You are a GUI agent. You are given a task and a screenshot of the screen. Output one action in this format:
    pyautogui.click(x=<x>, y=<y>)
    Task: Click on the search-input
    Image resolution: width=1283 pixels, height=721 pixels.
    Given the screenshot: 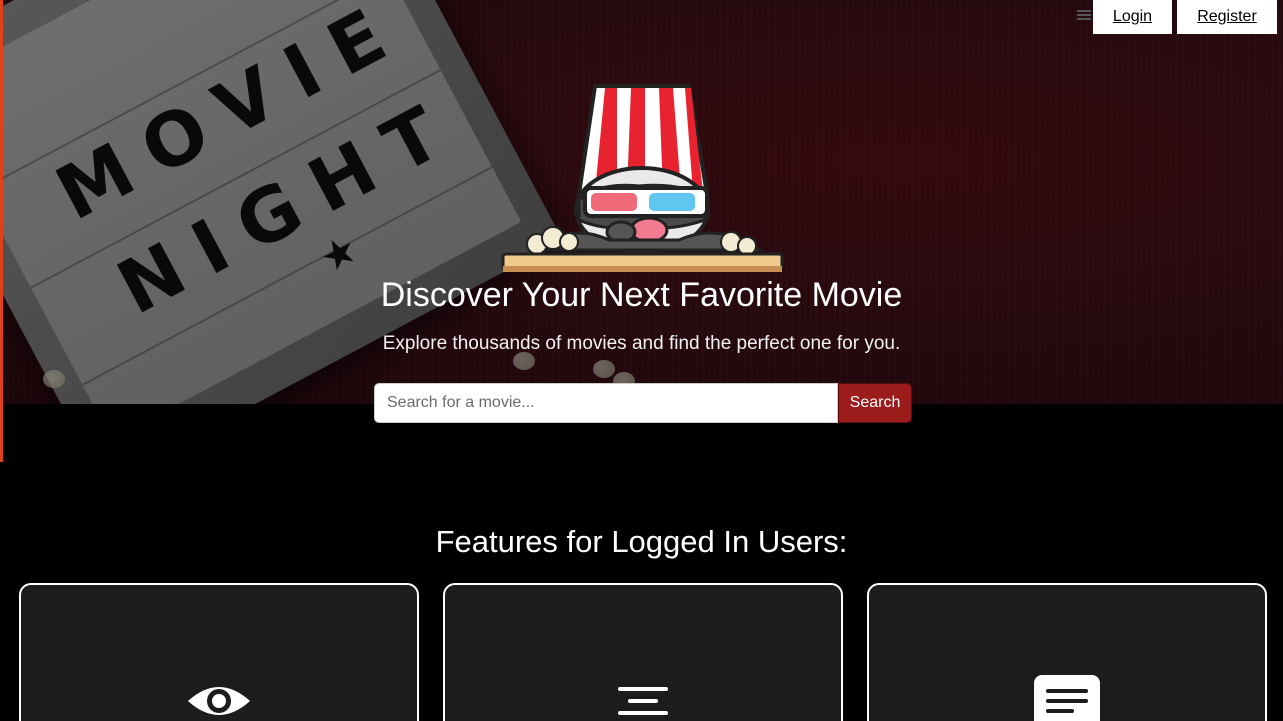 What is the action you would take?
    pyautogui.click(x=606, y=403)
    